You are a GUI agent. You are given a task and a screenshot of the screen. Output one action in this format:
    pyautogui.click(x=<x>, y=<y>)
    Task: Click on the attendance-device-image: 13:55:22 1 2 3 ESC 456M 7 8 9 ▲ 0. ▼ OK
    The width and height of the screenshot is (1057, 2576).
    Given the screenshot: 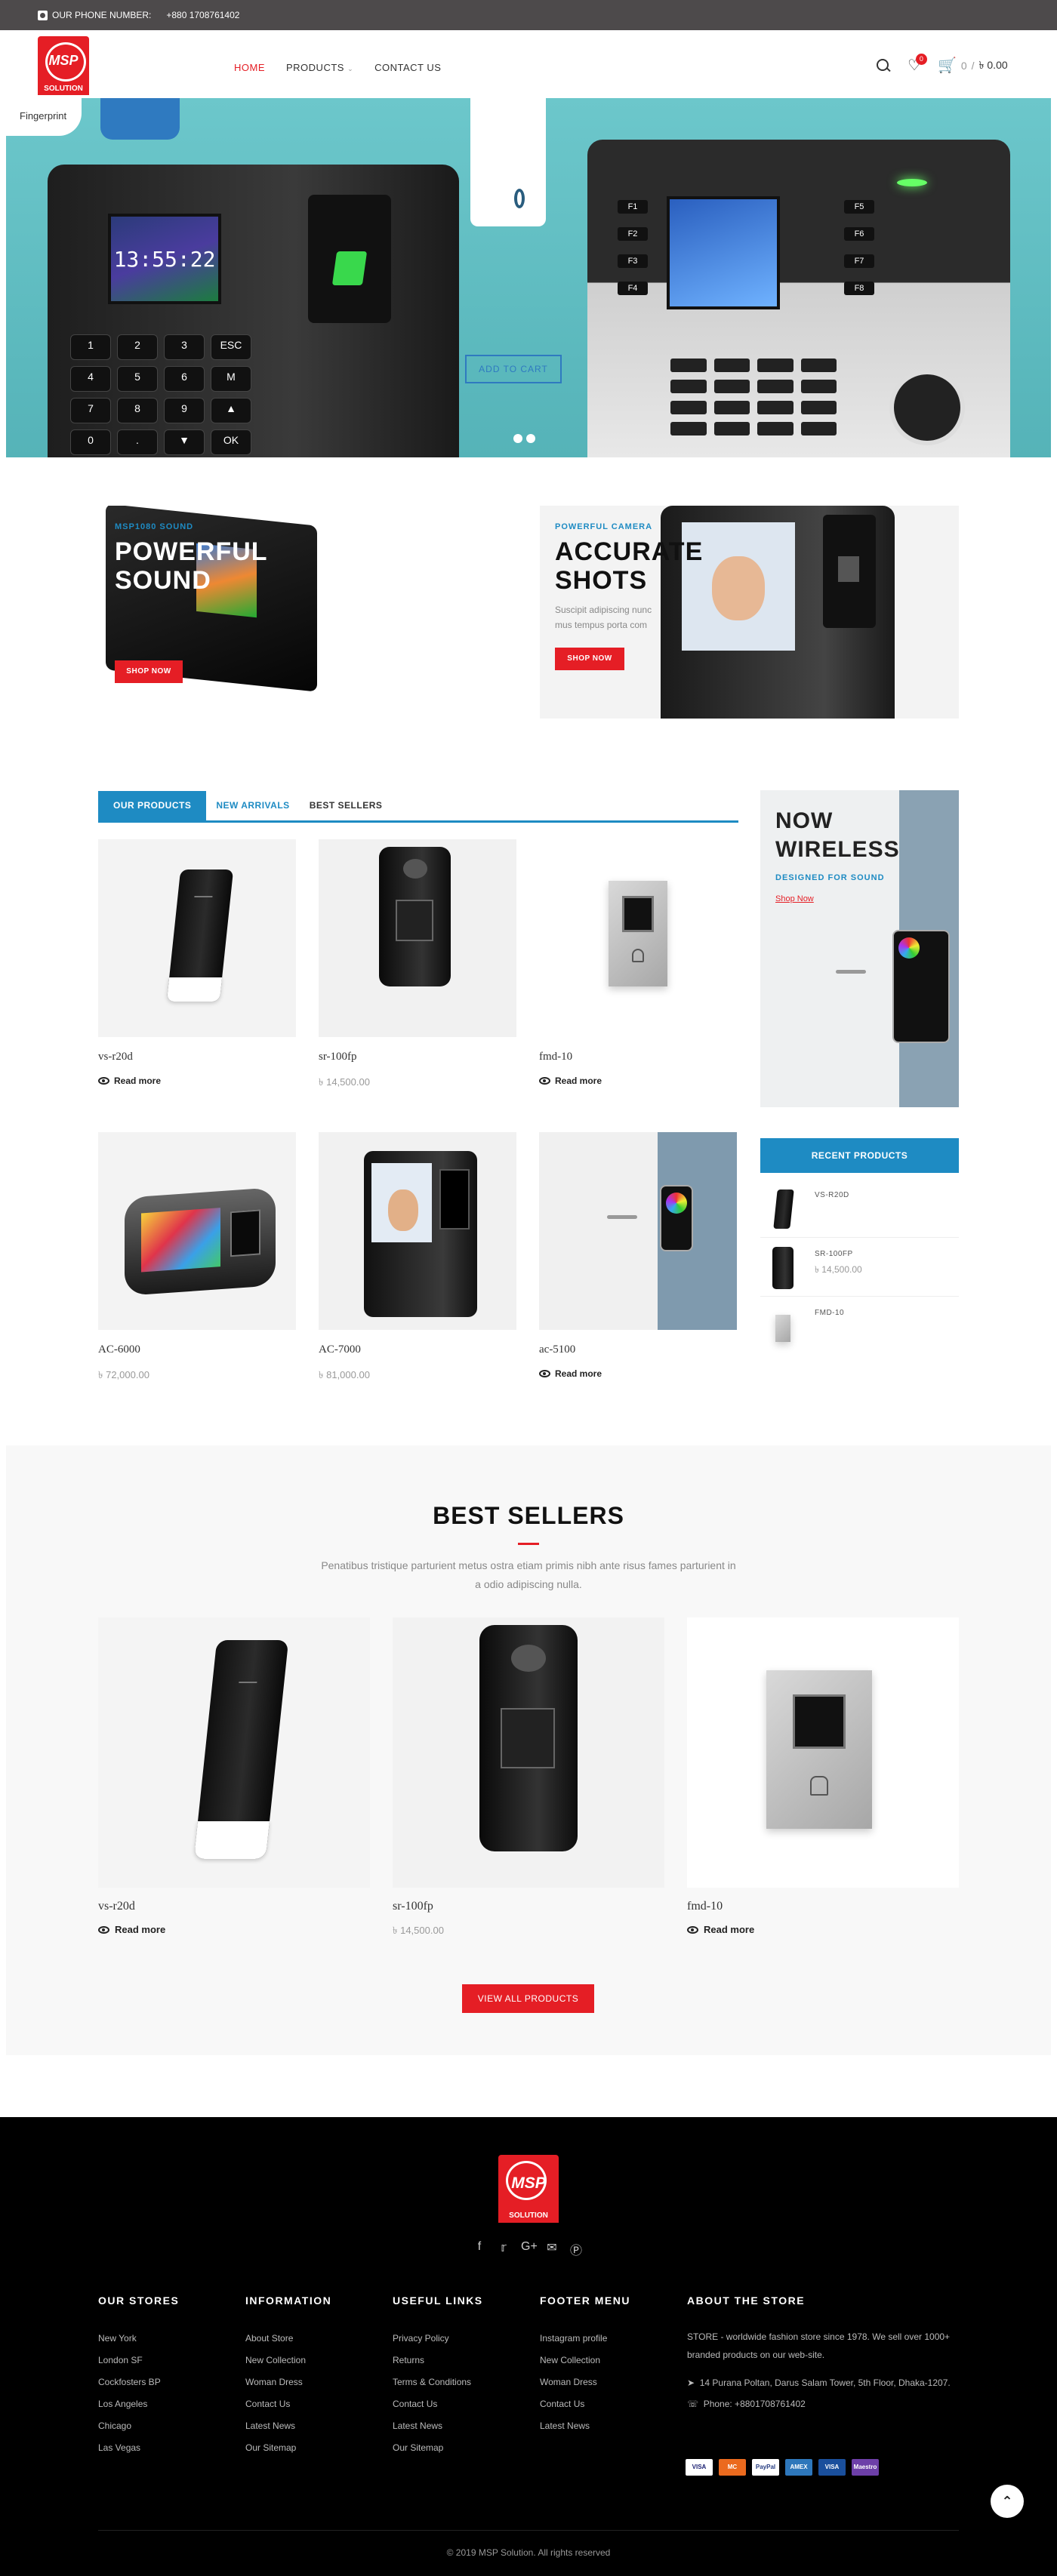 What is the action you would take?
    pyautogui.click(x=253, y=311)
    